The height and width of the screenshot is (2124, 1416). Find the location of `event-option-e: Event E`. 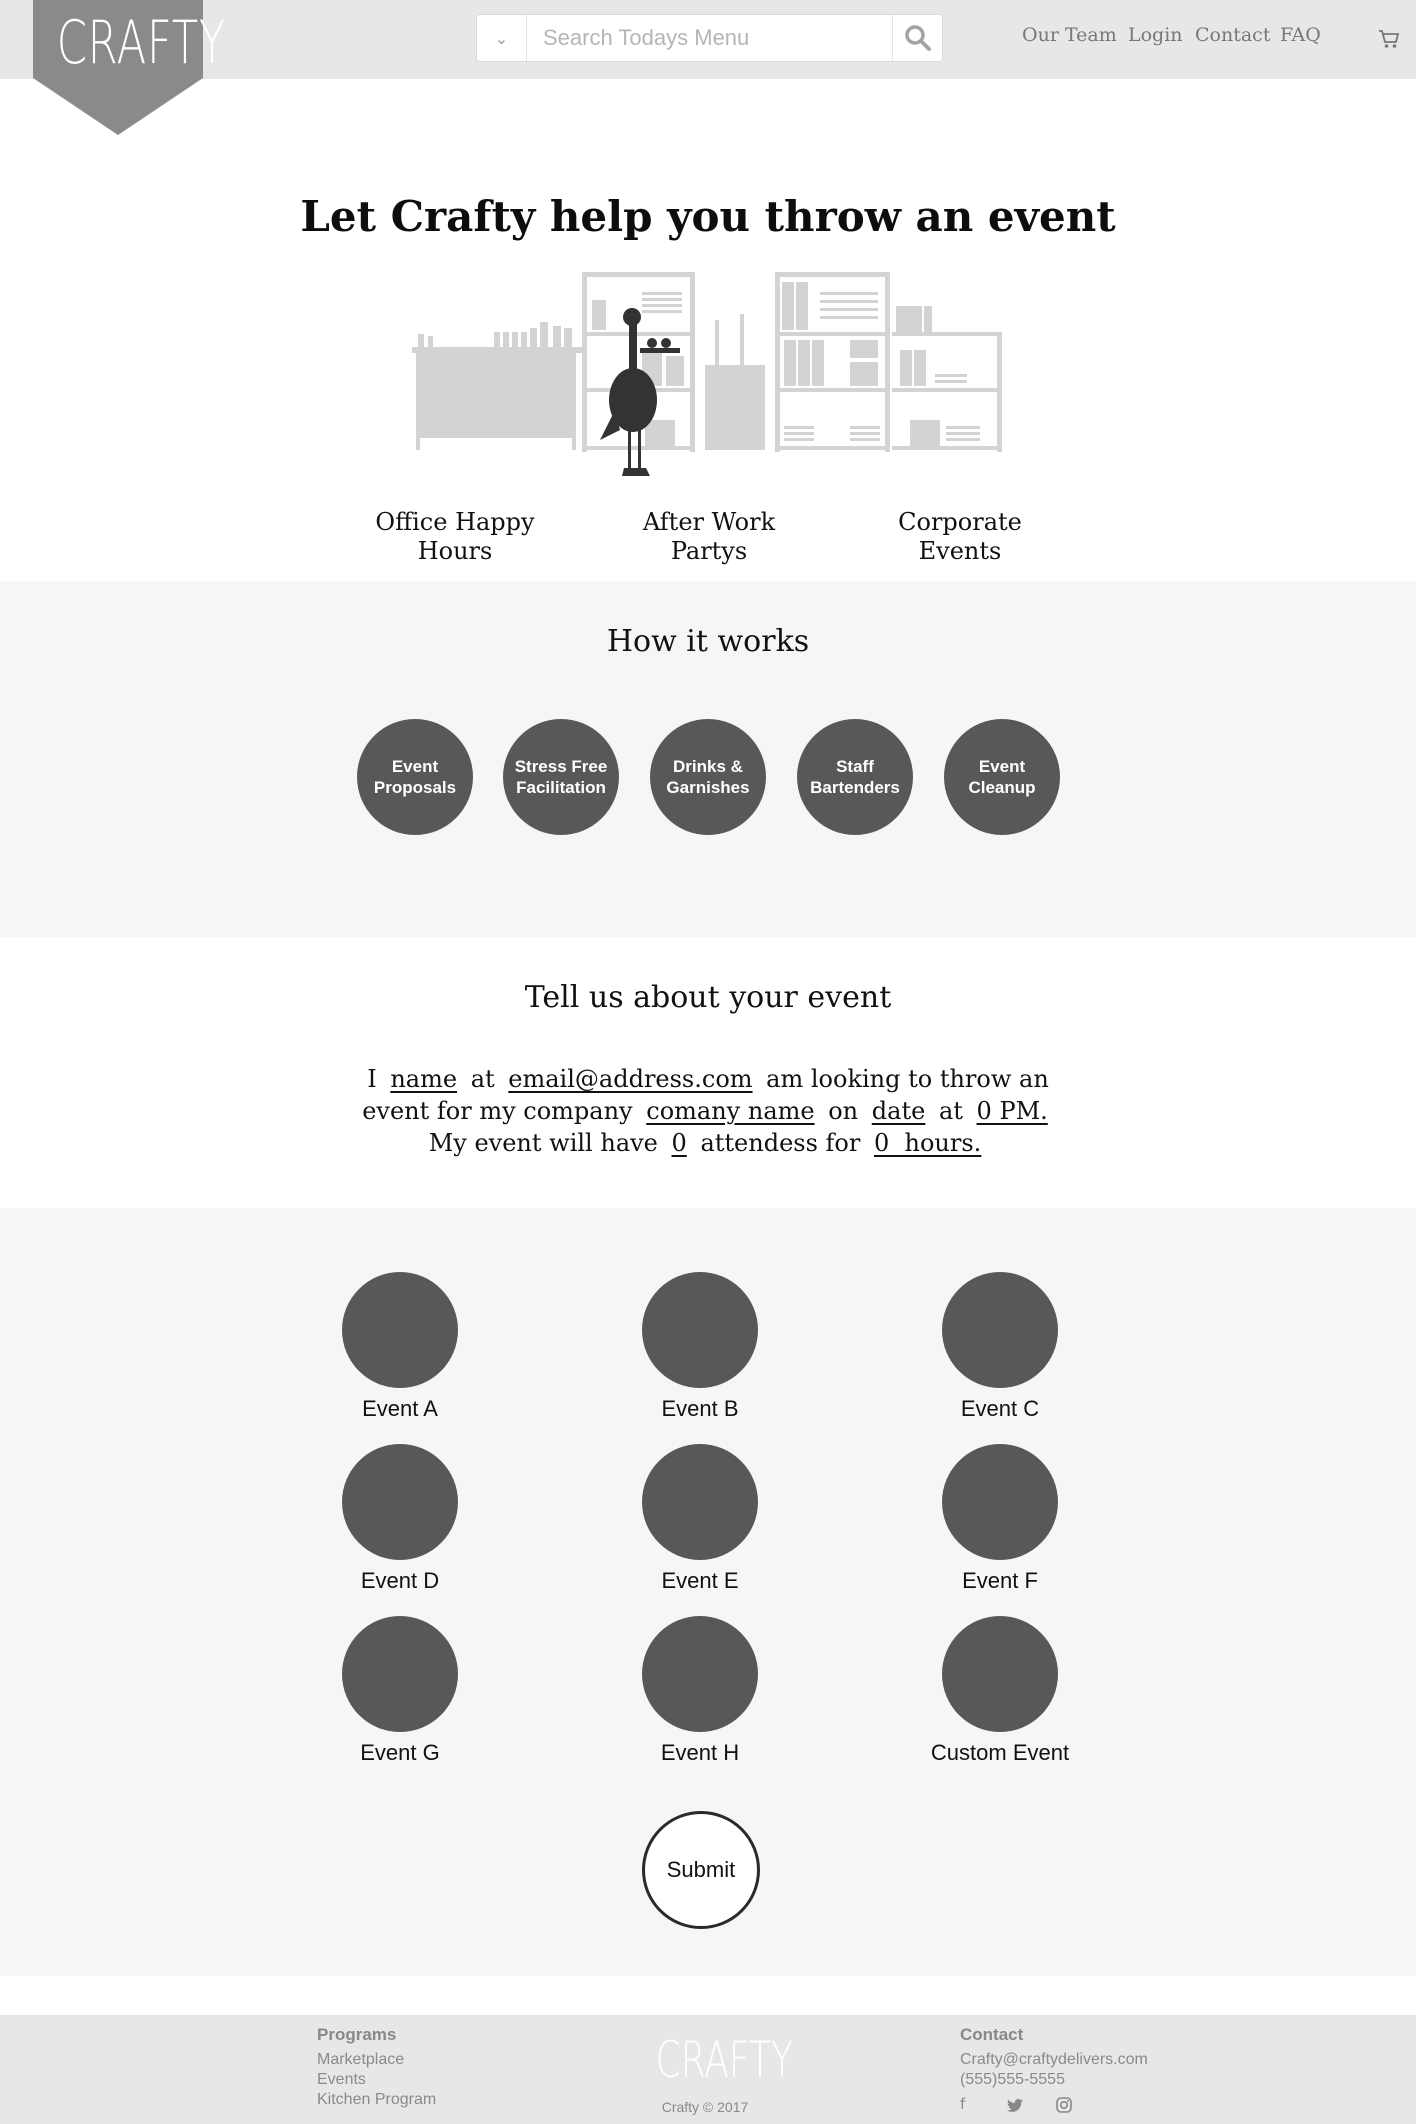

event-option-e: Event E is located at coordinates (700, 1519).